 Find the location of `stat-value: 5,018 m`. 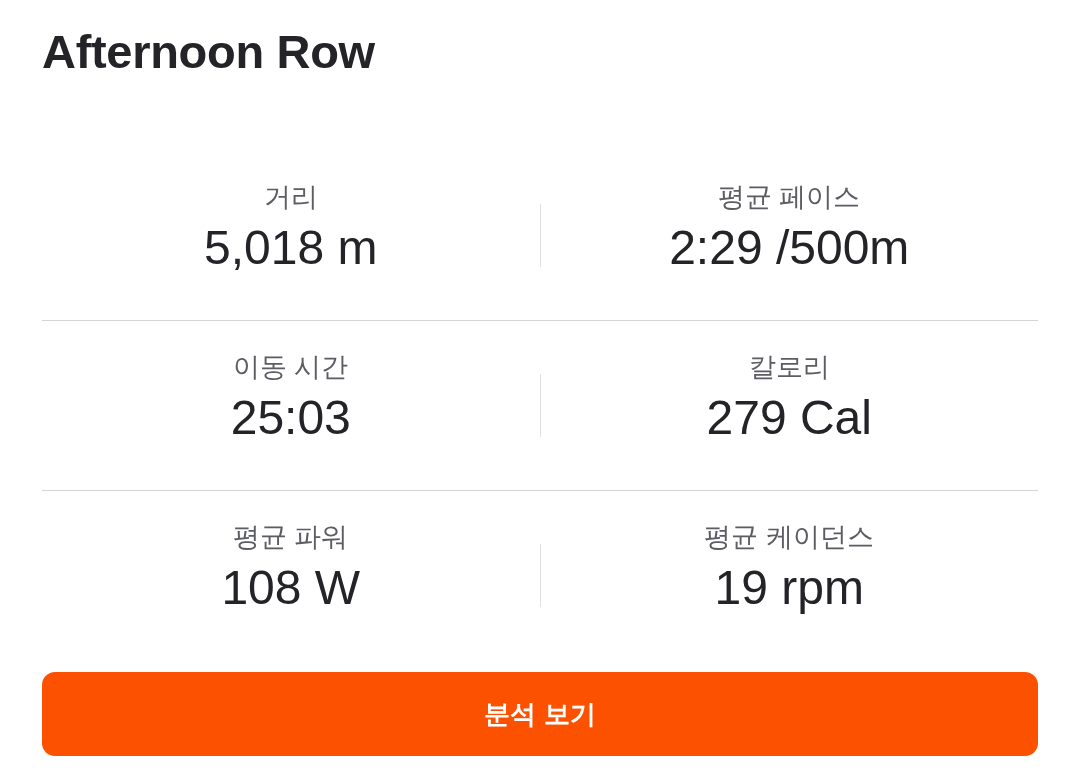

stat-value: 5,018 m is located at coordinates (291, 247).